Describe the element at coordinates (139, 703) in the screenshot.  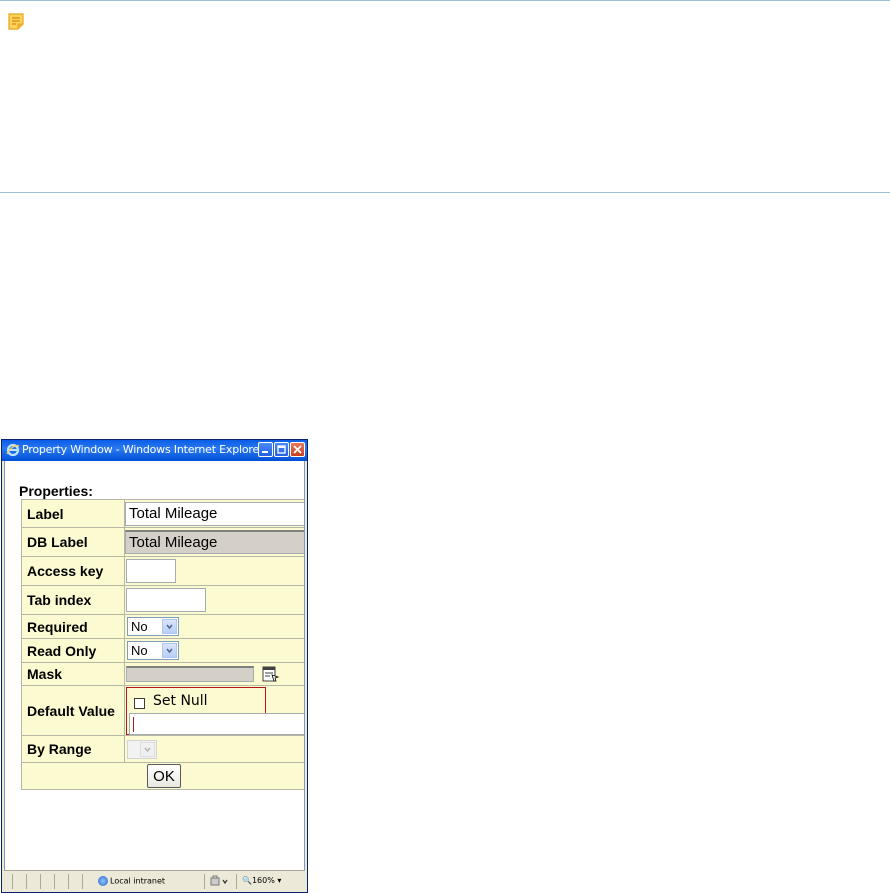
I see `set-null-checkbox` at that location.